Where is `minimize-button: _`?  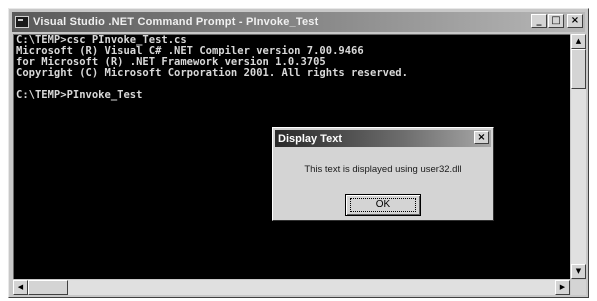
minimize-button: _ is located at coordinates (539, 21).